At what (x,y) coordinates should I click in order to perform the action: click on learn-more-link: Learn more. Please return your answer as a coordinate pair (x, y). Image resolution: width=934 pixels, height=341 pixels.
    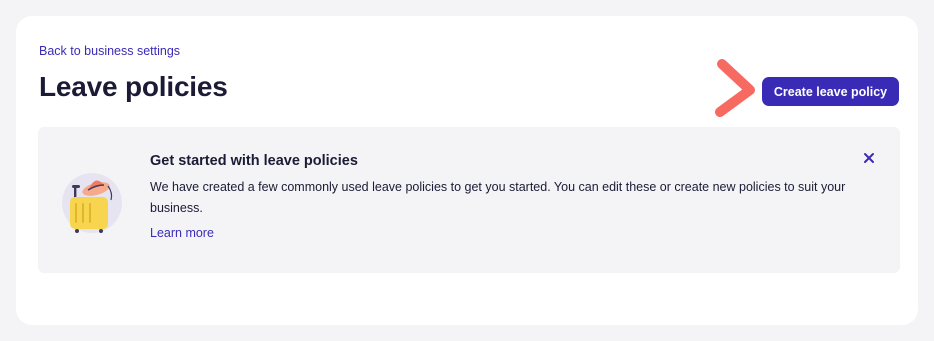
    Looking at the image, I should click on (182, 233).